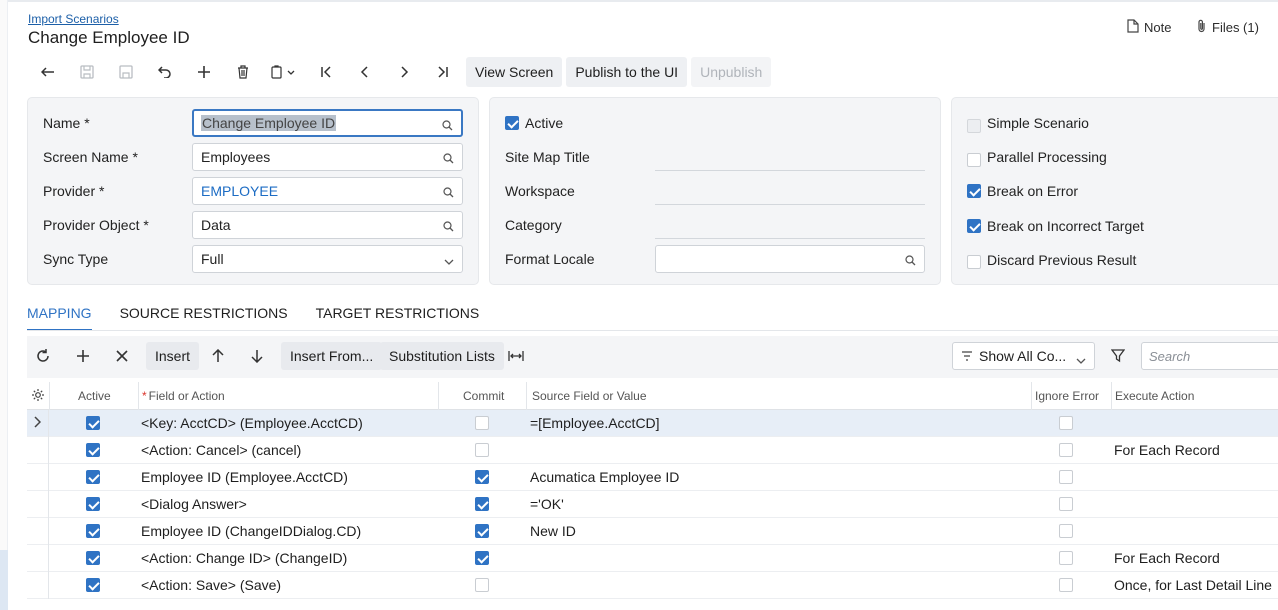 This screenshot has height=610, width=1278. I want to click on parallel-processing-checkbox, so click(974, 160).